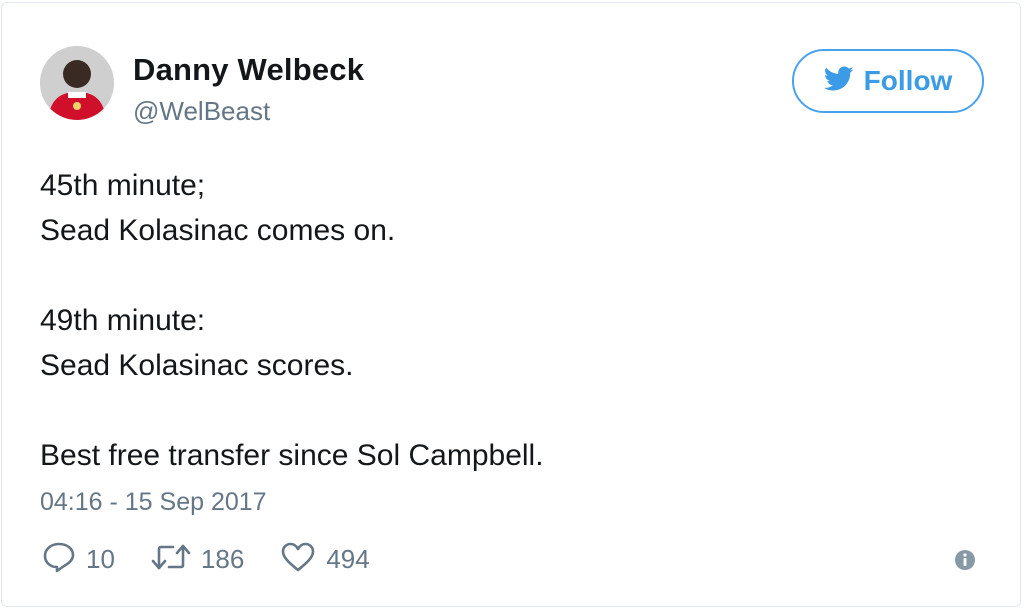 Image resolution: width=1024 pixels, height=610 pixels. What do you see at coordinates (197, 559) in the screenshot?
I see `retweet-button: 186` at bounding box center [197, 559].